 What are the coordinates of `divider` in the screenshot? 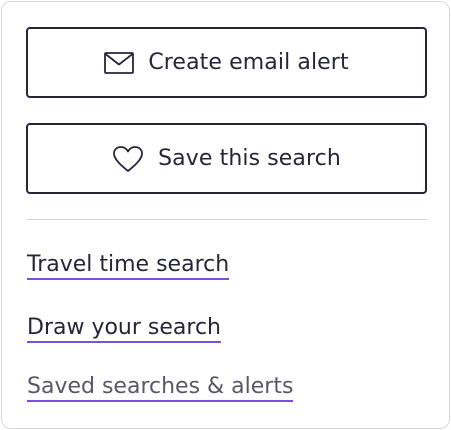 It's located at (227, 219).